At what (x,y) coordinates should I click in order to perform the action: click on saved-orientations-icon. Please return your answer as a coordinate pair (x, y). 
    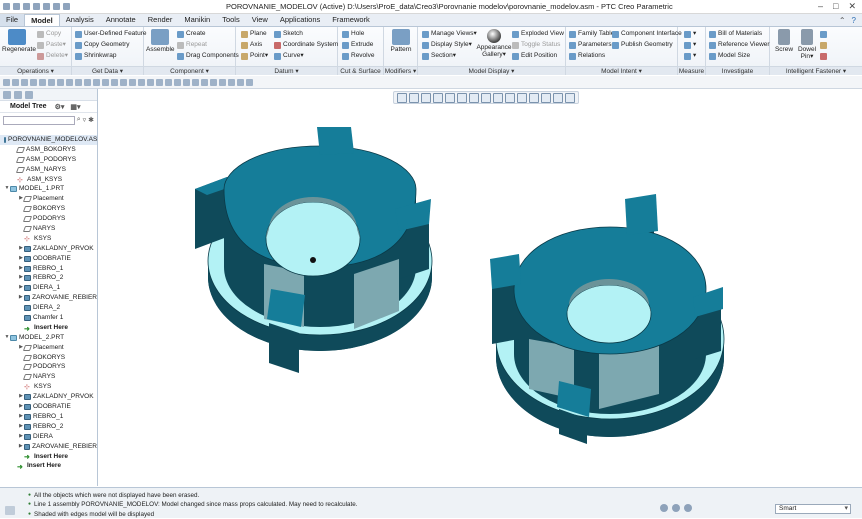
    Looking at the image, I should click on (462, 98).